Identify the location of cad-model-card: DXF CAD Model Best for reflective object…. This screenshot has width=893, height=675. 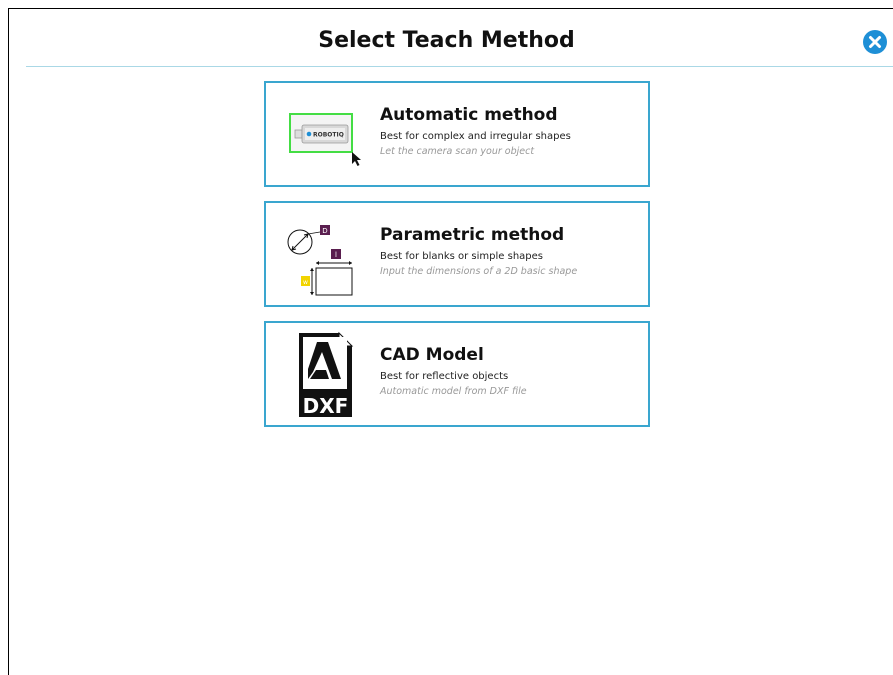
(457, 374).